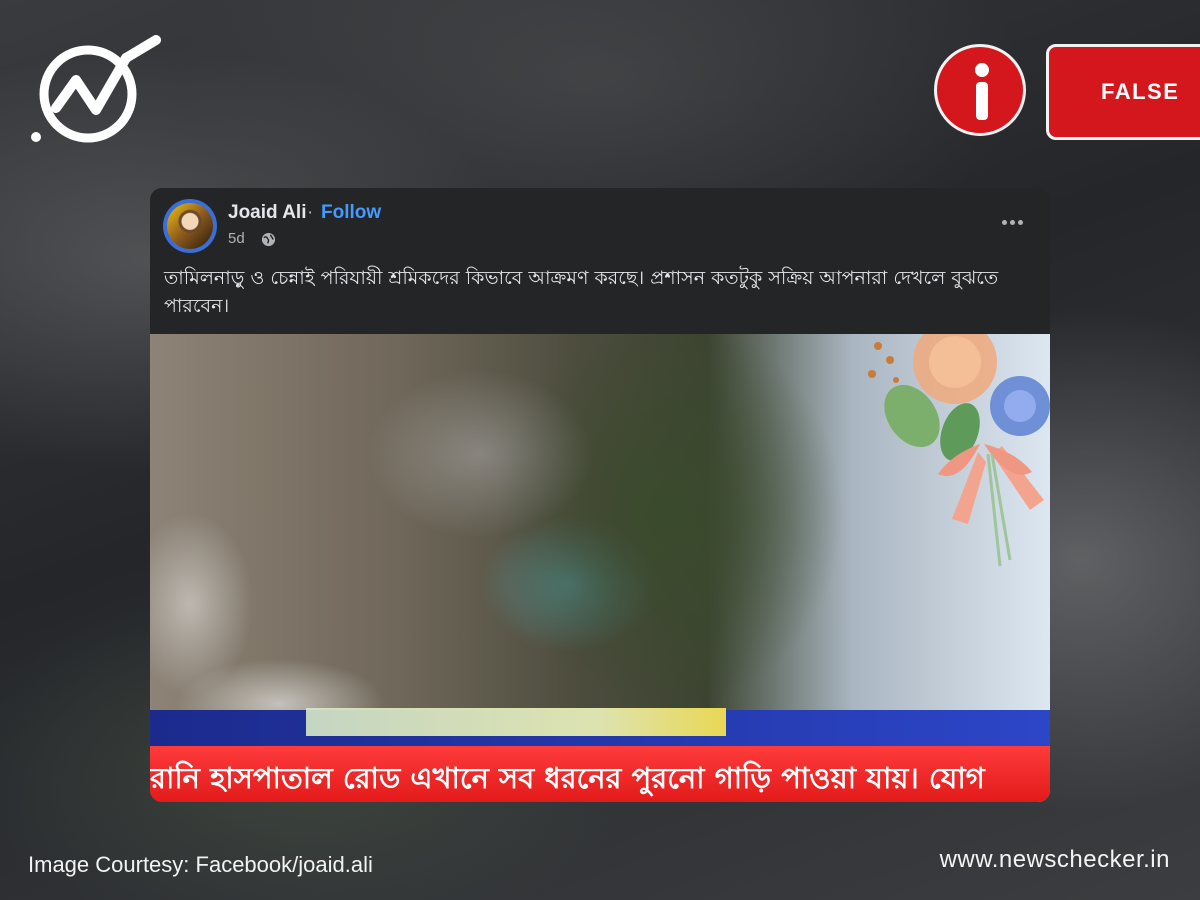 This screenshot has height=900, width=1200. What do you see at coordinates (1015, 217) in the screenshot?
I see `more-options-icon` at bounding box center [1015, 217].